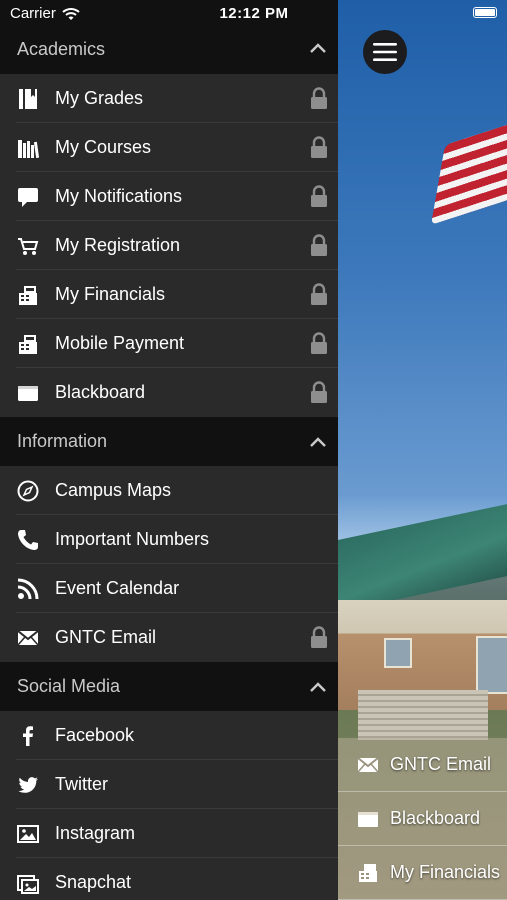 This screenshot has width=507, height=900. What do you see at coordinates (28, 246) in the screenshot?
I see `cart-icon` at bounding box center [28, 246].